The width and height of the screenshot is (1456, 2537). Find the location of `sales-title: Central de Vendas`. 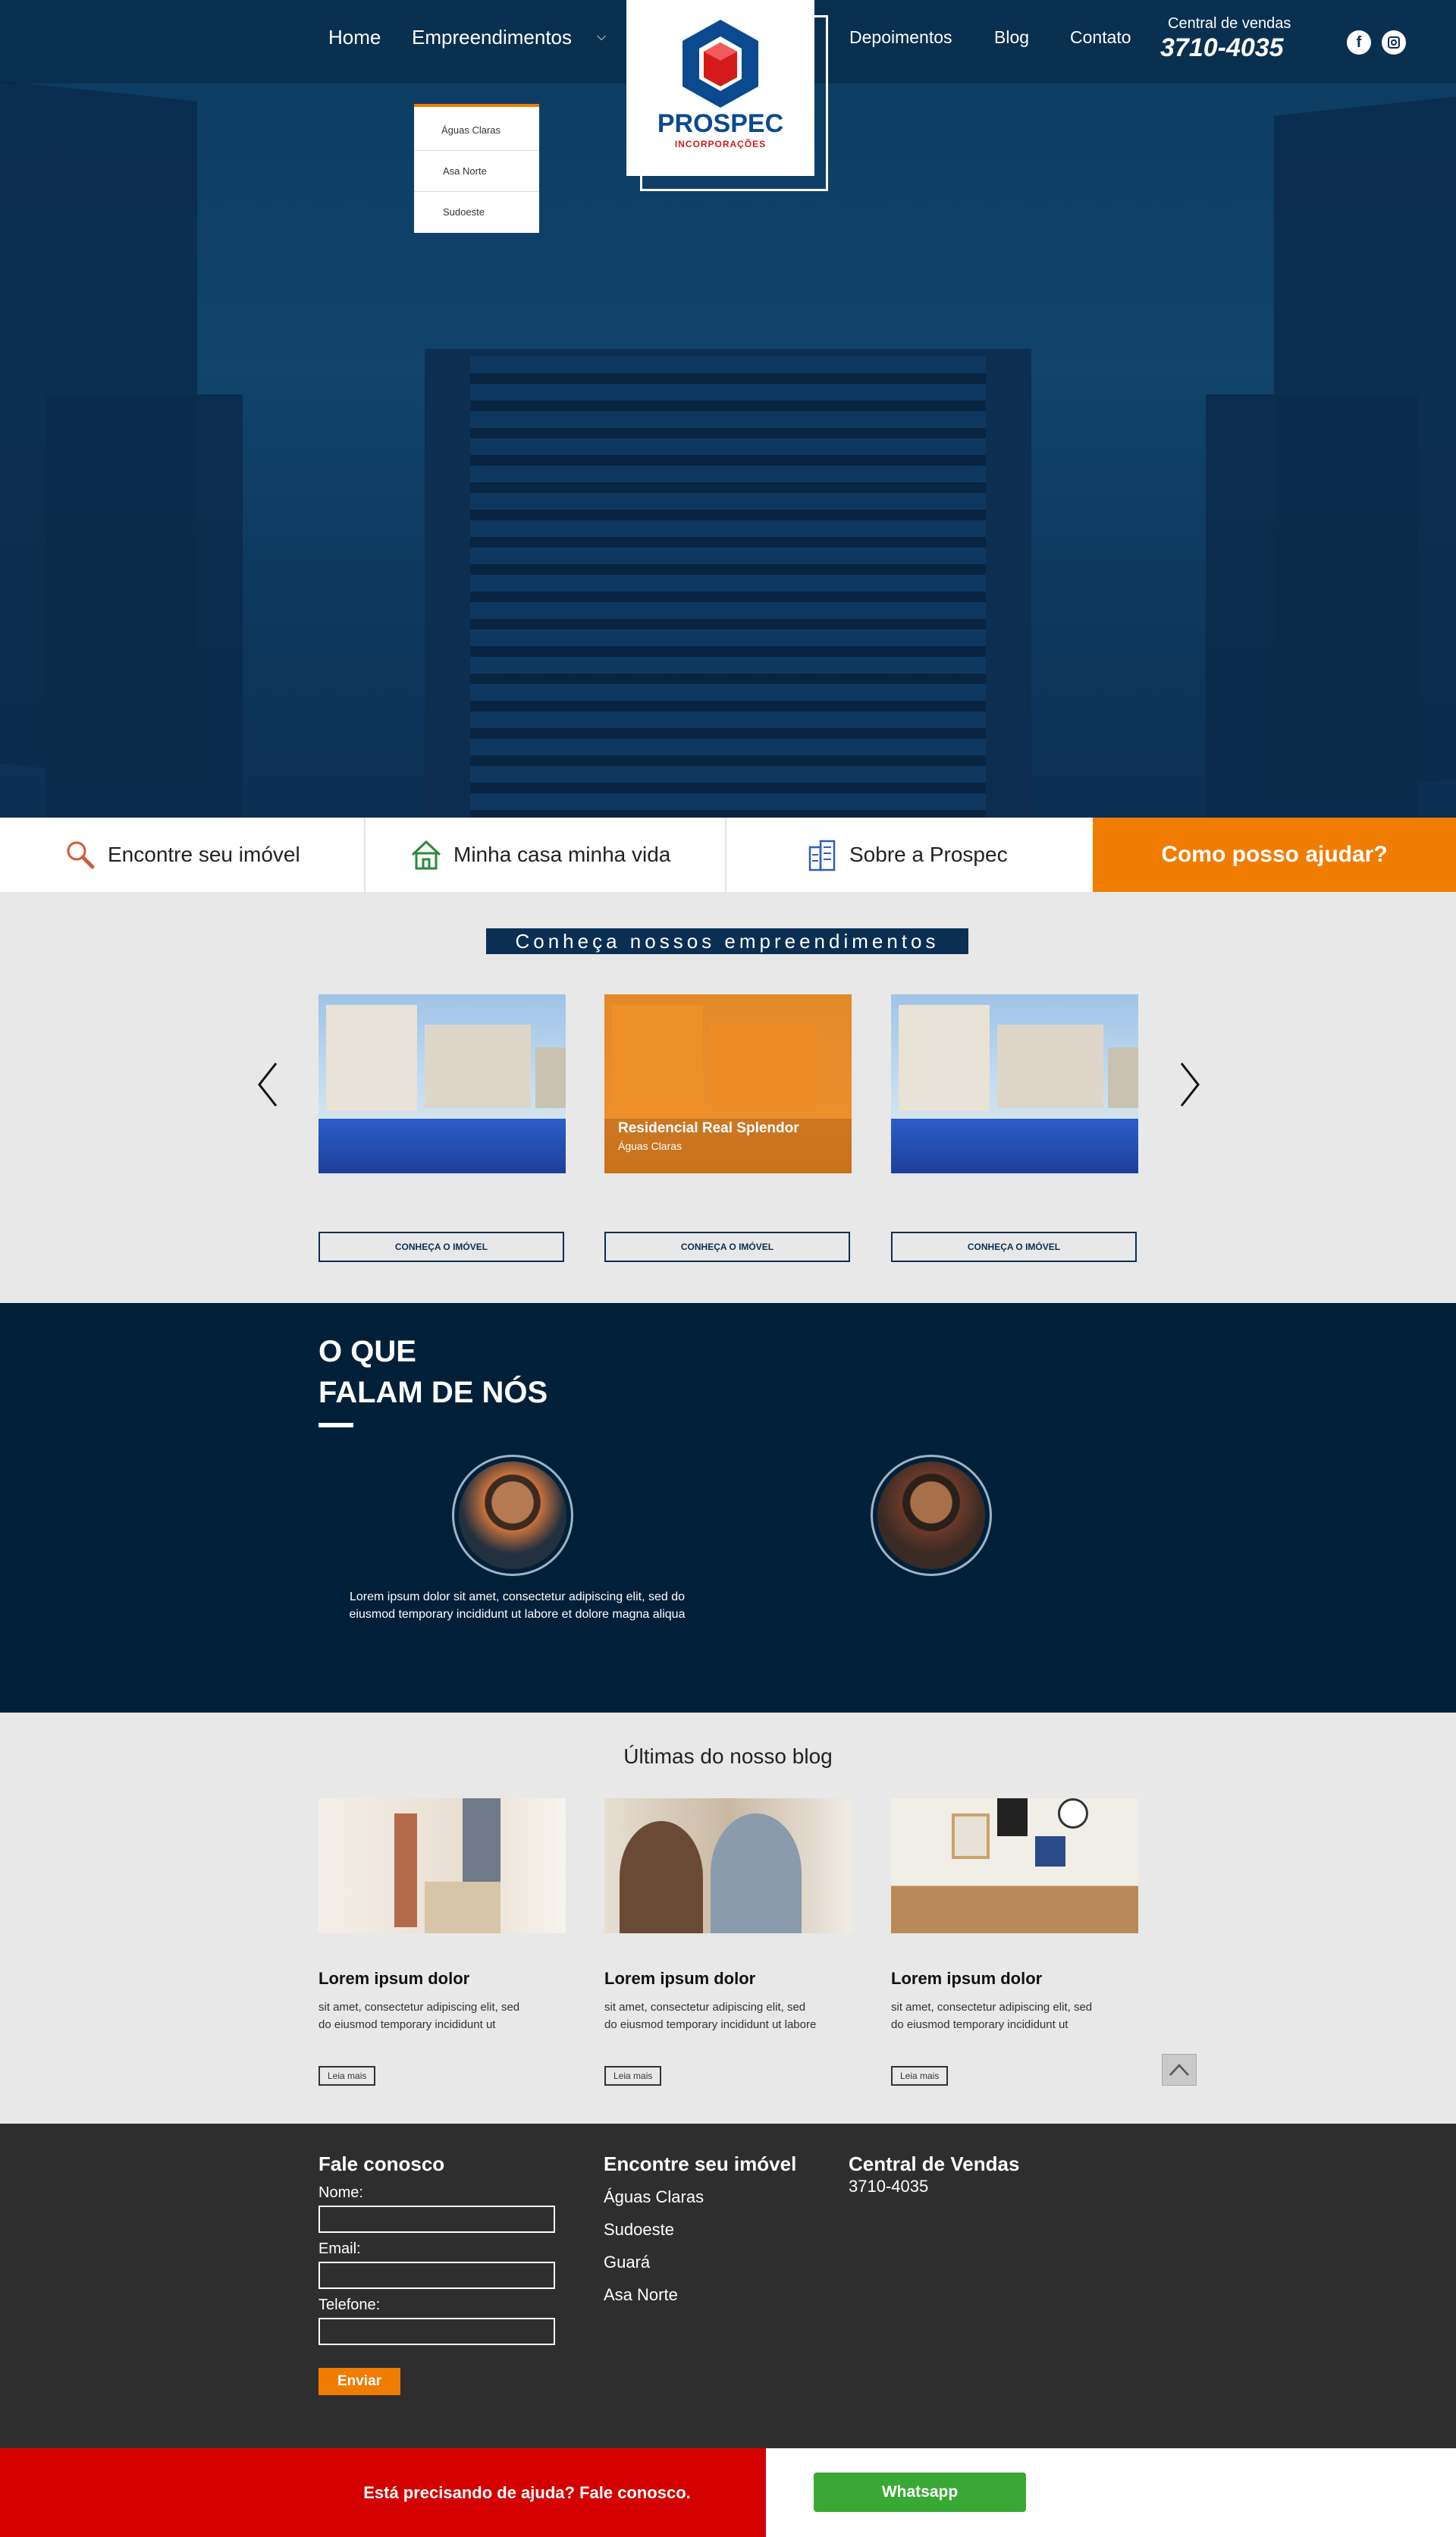

sales-title: Central de Vendas is located at coordinates (934, 2163).